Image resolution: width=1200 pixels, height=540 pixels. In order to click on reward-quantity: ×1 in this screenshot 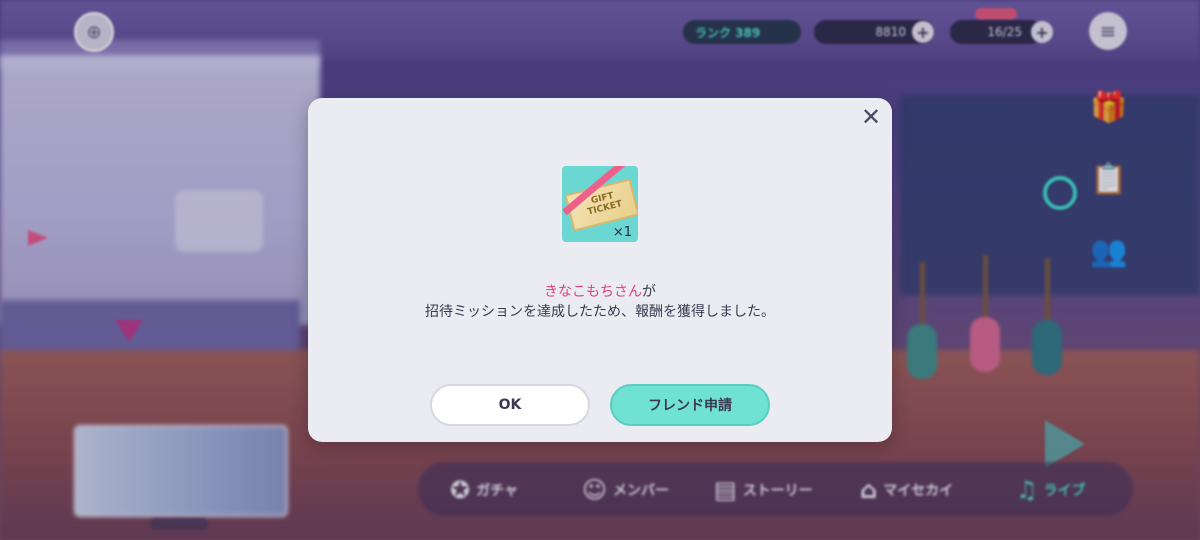, I will do `click(622, 232)`.